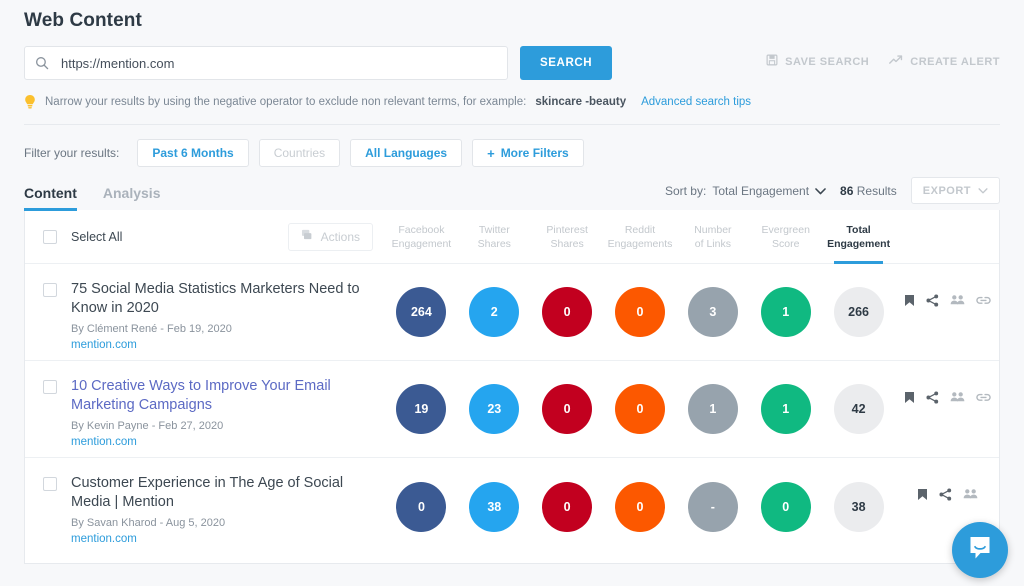 The height and width of the screenshot is (586, 1024). I want to click on page-title: Web Content, so click(83, 20).